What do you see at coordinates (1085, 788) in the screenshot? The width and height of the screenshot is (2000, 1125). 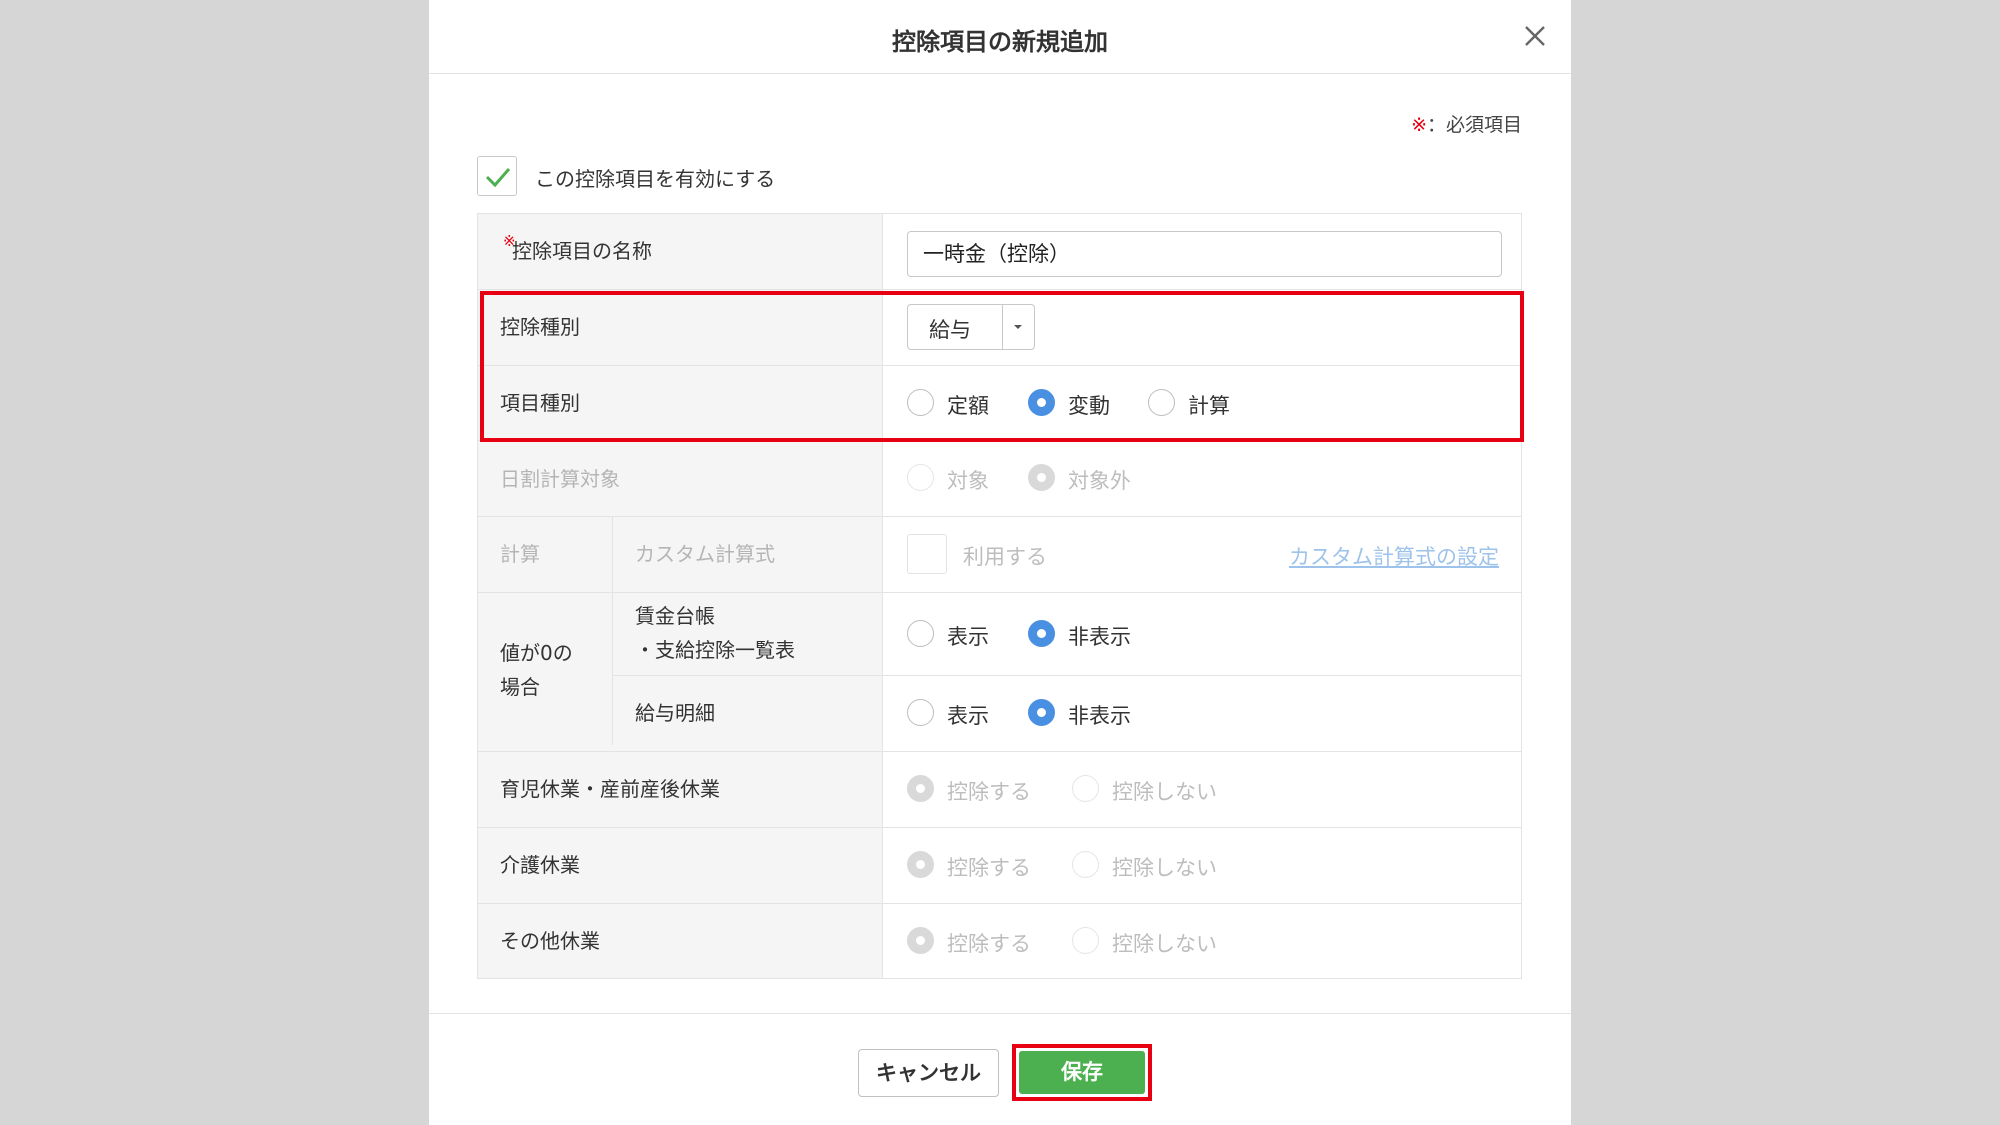 I see `childcare-radio-no-deduct` at bounding box center [1085, 788].